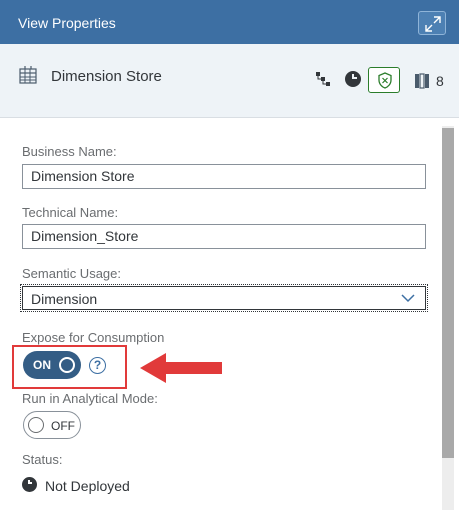 The image size is (459, 510). I want to click on technical-name-input: Dimension_Store, so click(224, 236).